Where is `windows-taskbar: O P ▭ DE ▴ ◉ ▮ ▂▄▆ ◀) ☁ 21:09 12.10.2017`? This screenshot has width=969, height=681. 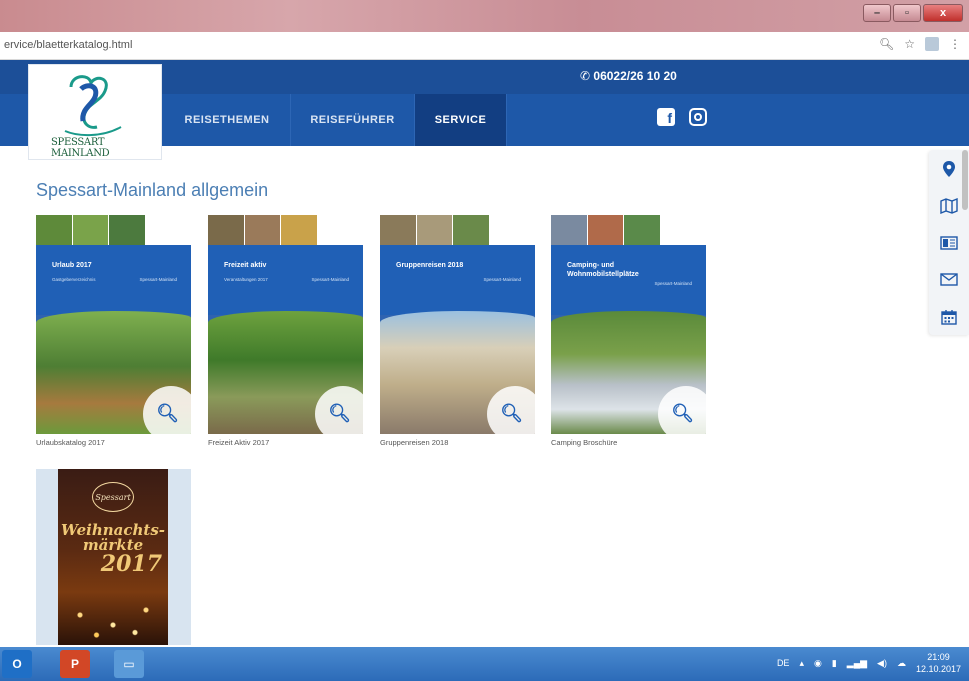
windows-taskbar: O P ▭ DE ▴ ◉ ▮ ▂▄▆ ◀) ☁ 21:09 12.10.2017 is located at coordinates (484, 664).